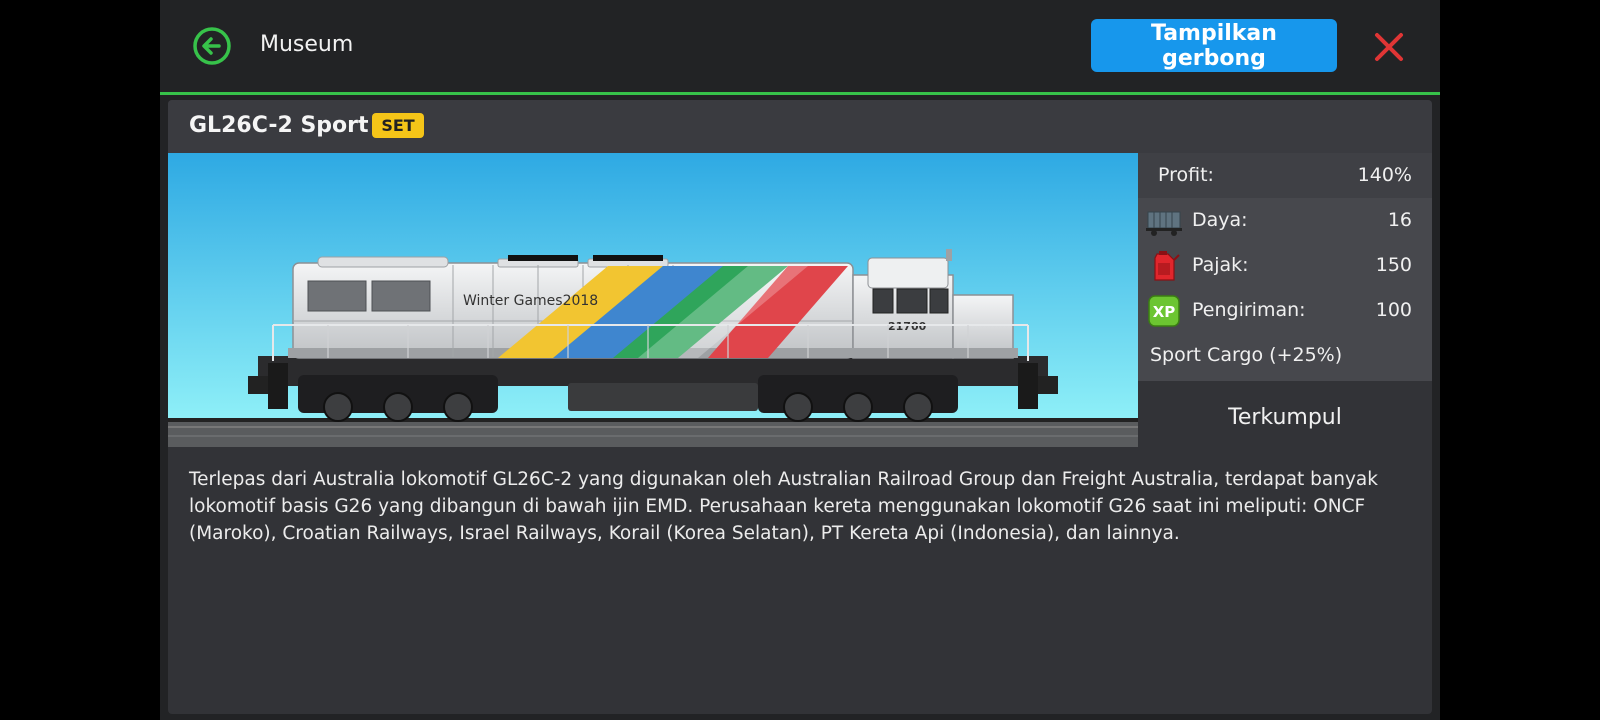 This screenshot has height=720, width=1600. What do you see at coordinates (907, 326) in the screenshot?
I see `locomotive-number: 21700` at bounding box center [907, 326].